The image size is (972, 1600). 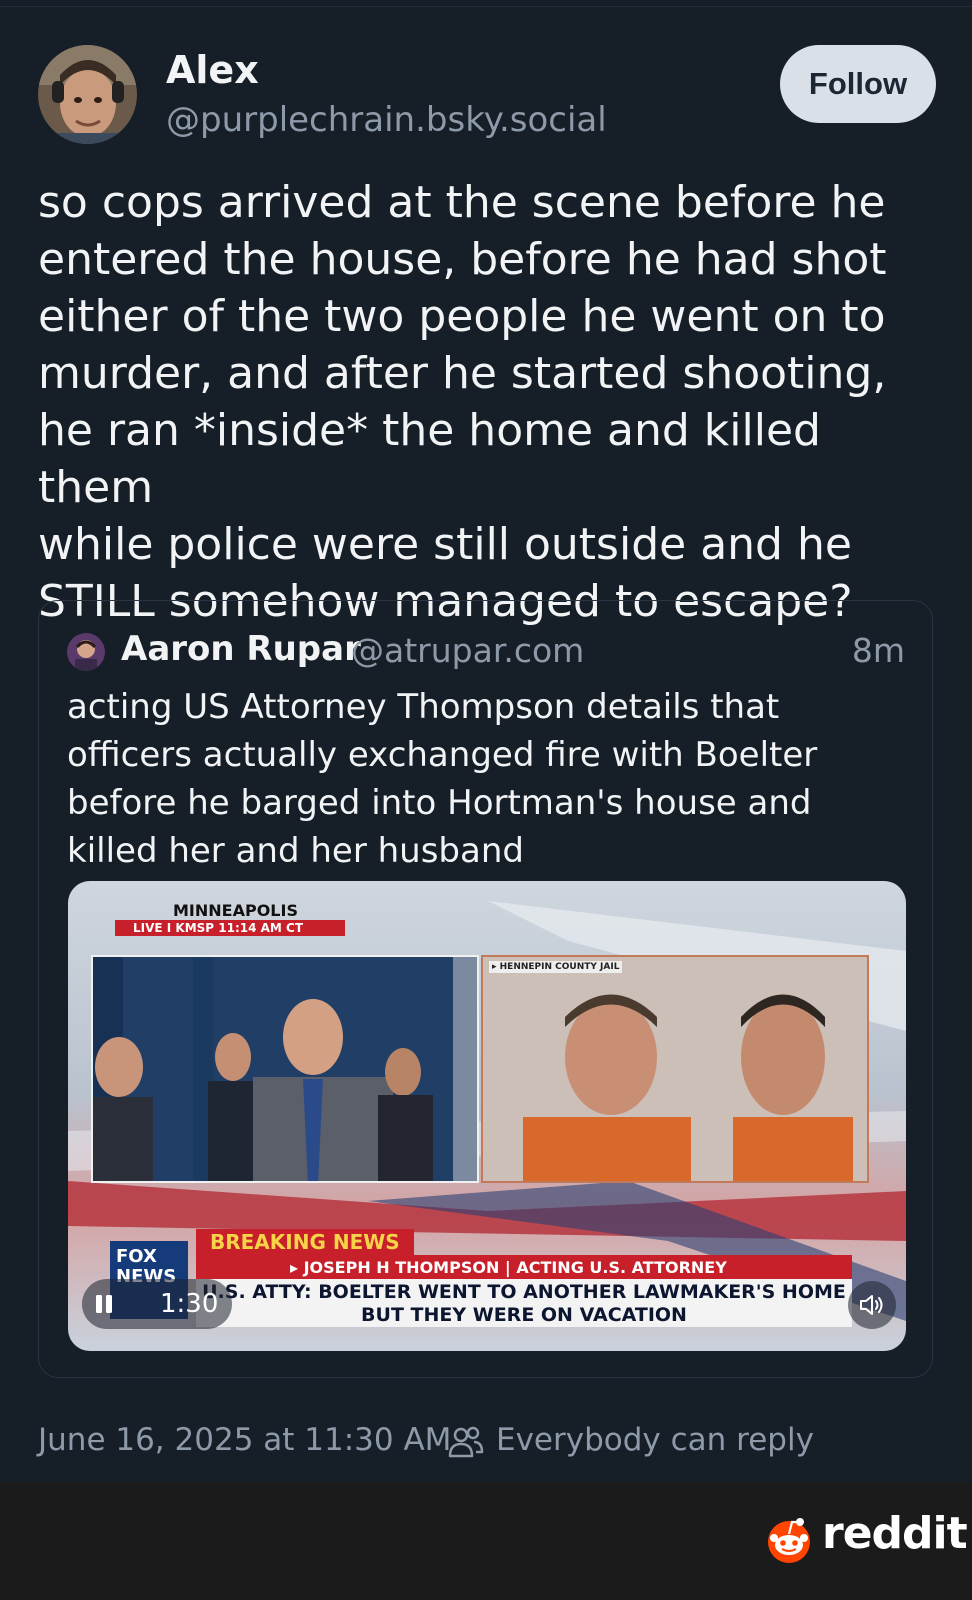 What do you see at coordinates (386, 120) in the screenshot?
I see `author-handle: @purplechrain.bsky.social` at bounding box center [386, 120].